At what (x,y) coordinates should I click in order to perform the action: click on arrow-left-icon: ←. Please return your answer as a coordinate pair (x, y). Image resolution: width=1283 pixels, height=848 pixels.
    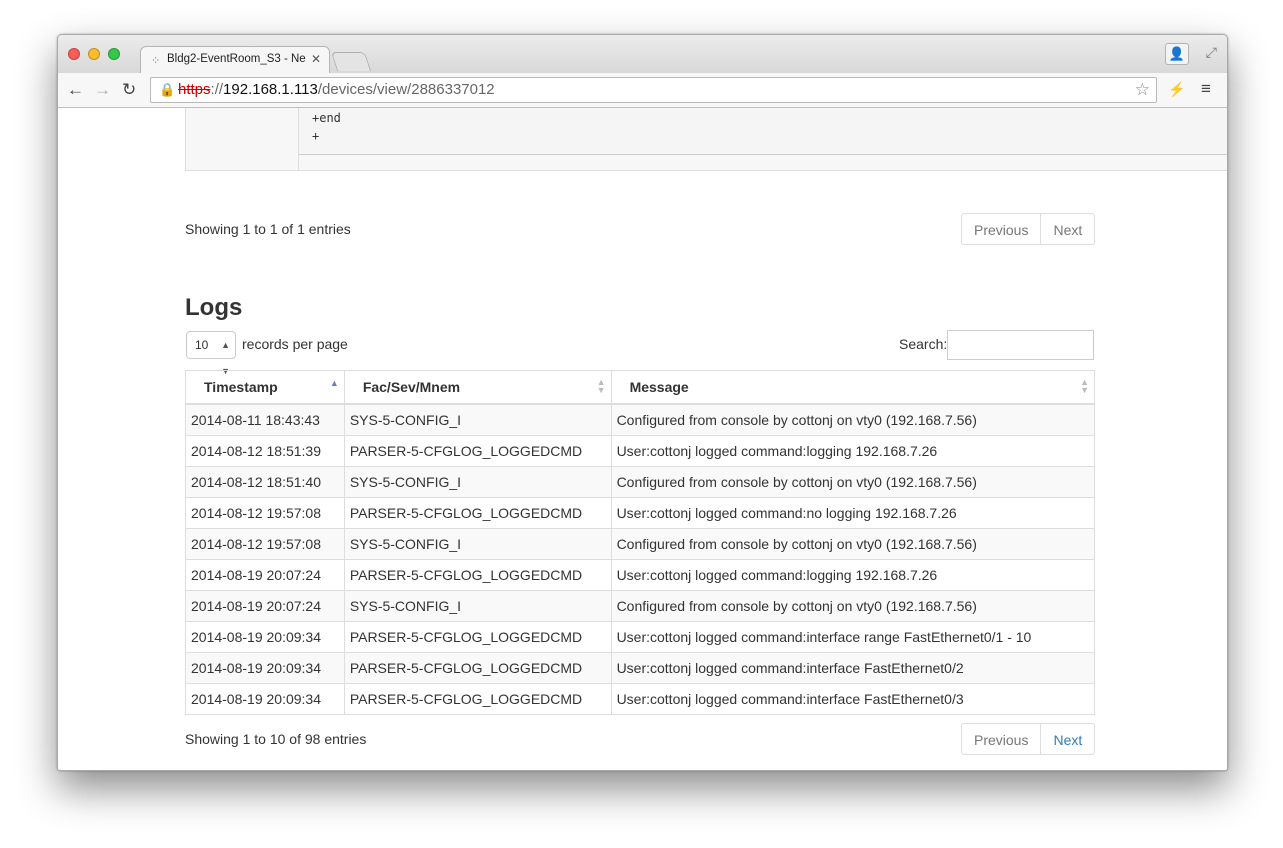
    Looking at the image, I should click on (75, 90).